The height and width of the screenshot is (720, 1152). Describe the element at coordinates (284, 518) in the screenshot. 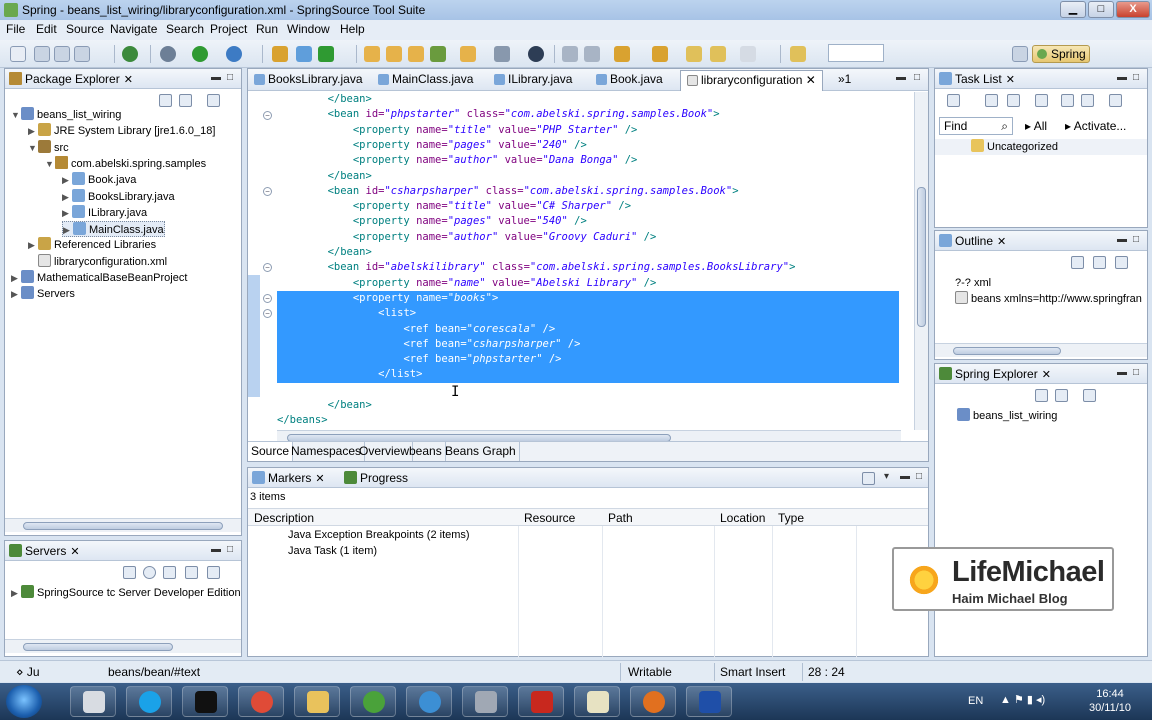

I see `column-description: Description` at that location.